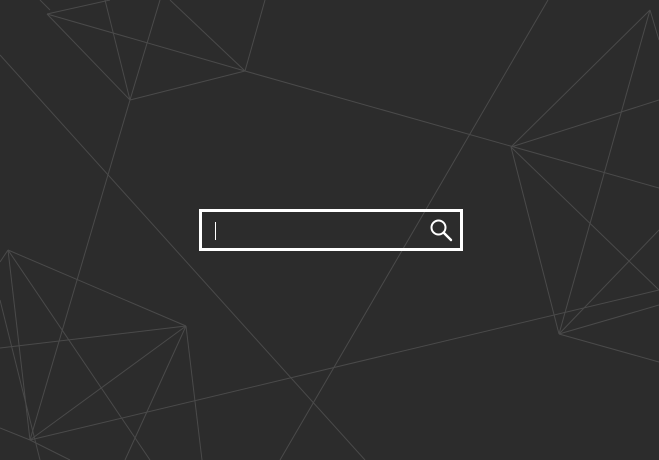  I want to click on search-input, so click(311, 230).